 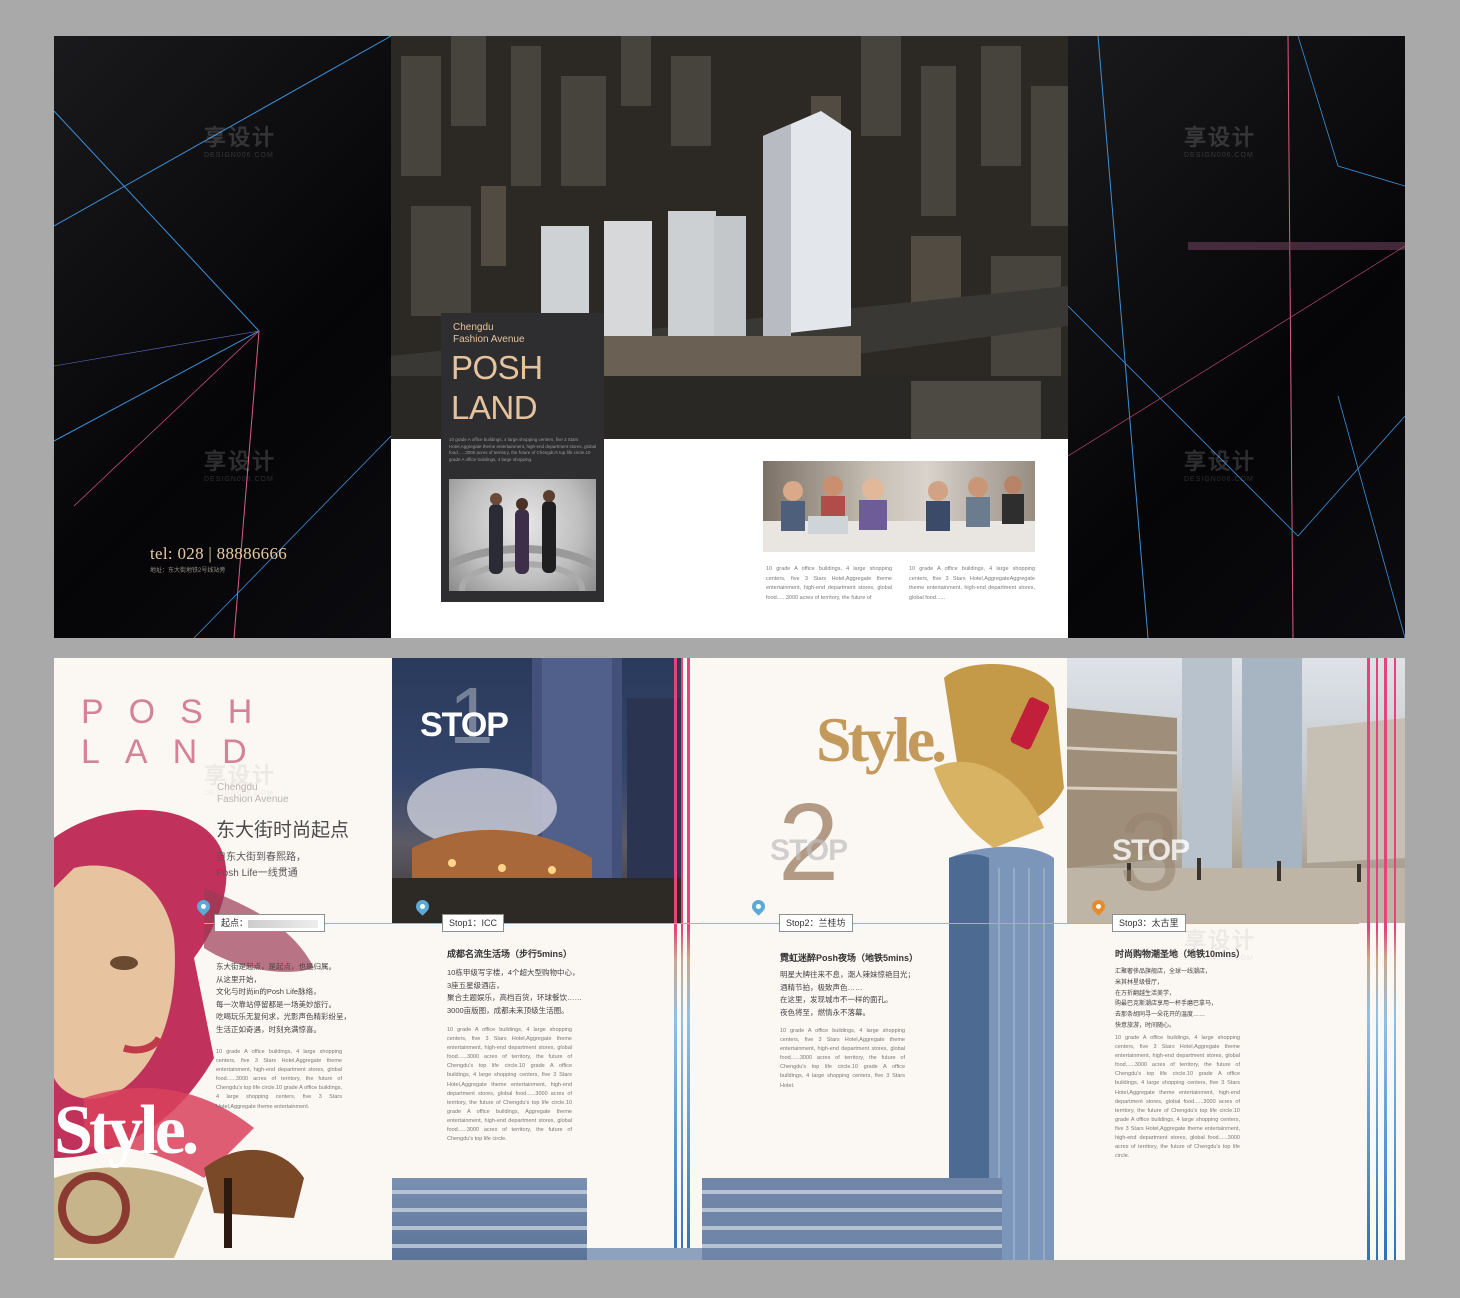 I want to click on office-team-photo, so click(x=899, y=506).